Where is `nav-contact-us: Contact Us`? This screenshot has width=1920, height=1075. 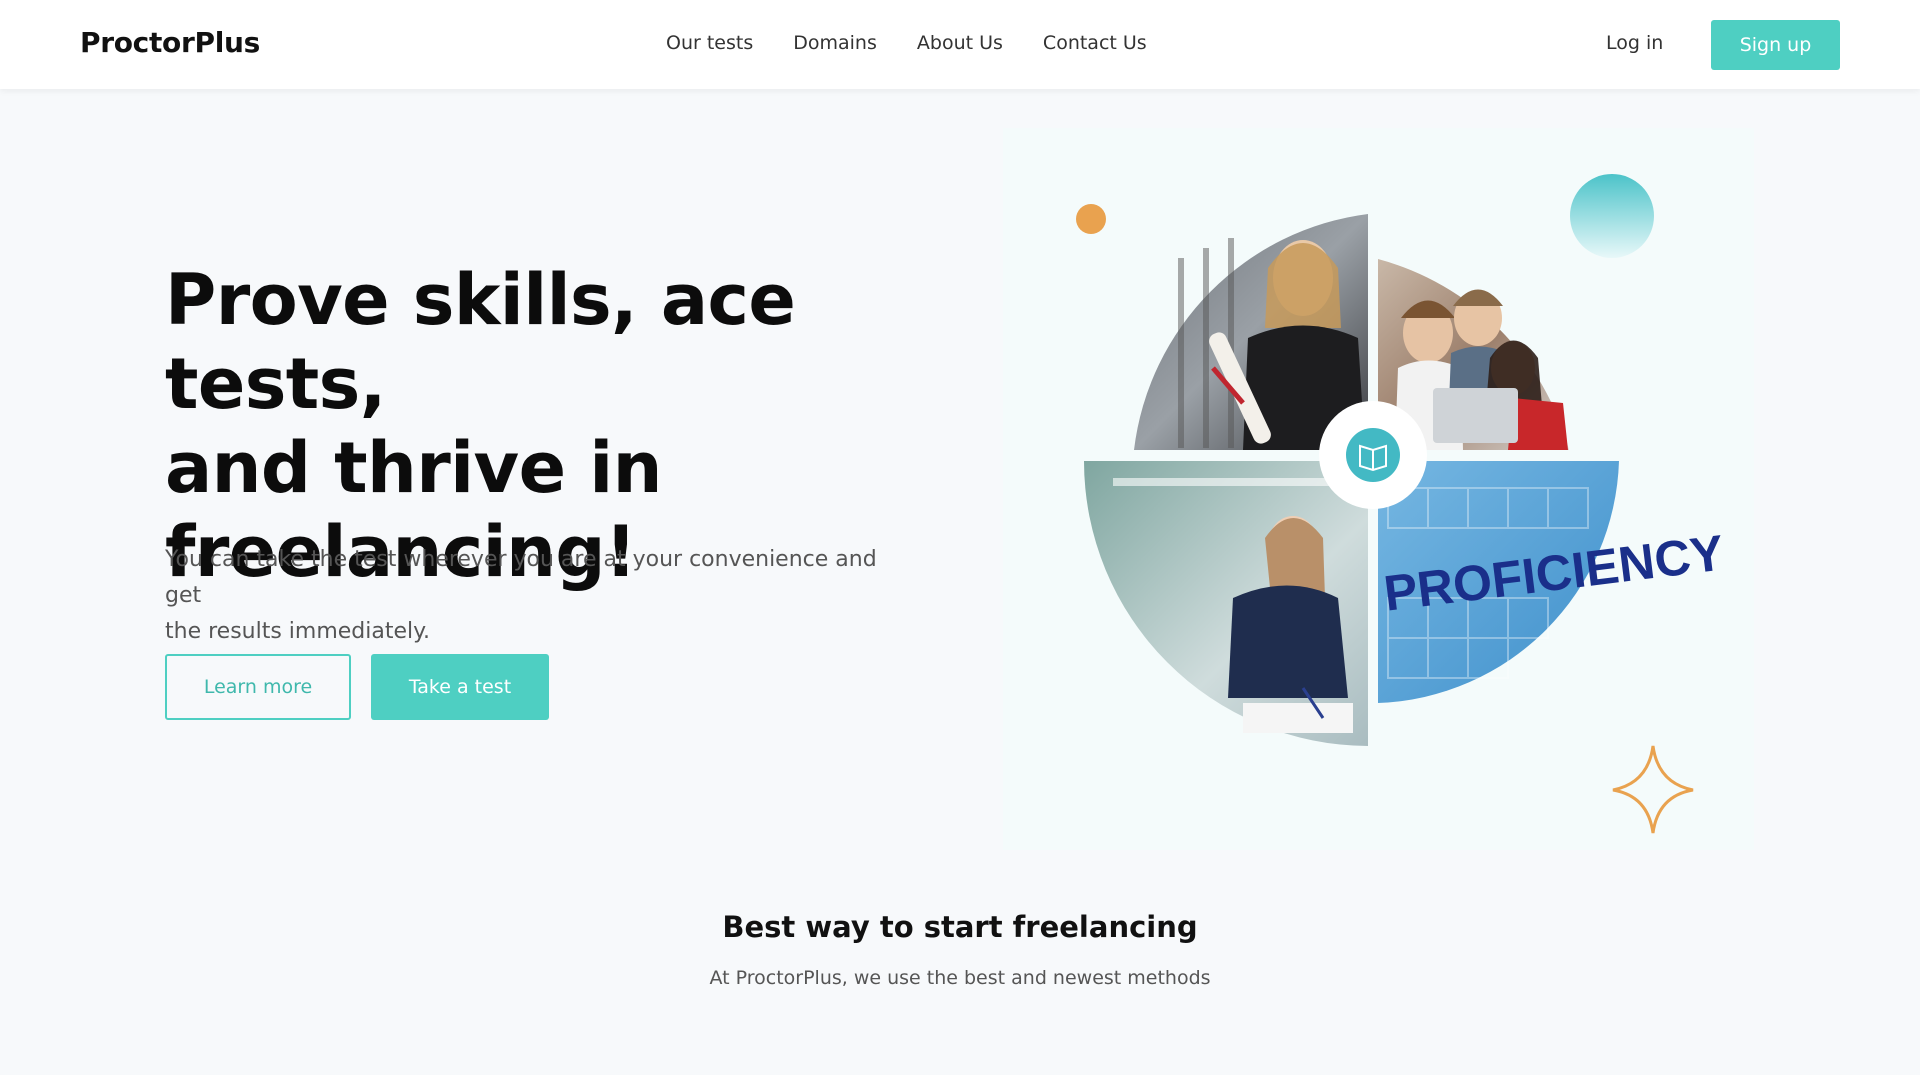 nav-contact-us: Contact Us is located at coordinates (1095, 43).